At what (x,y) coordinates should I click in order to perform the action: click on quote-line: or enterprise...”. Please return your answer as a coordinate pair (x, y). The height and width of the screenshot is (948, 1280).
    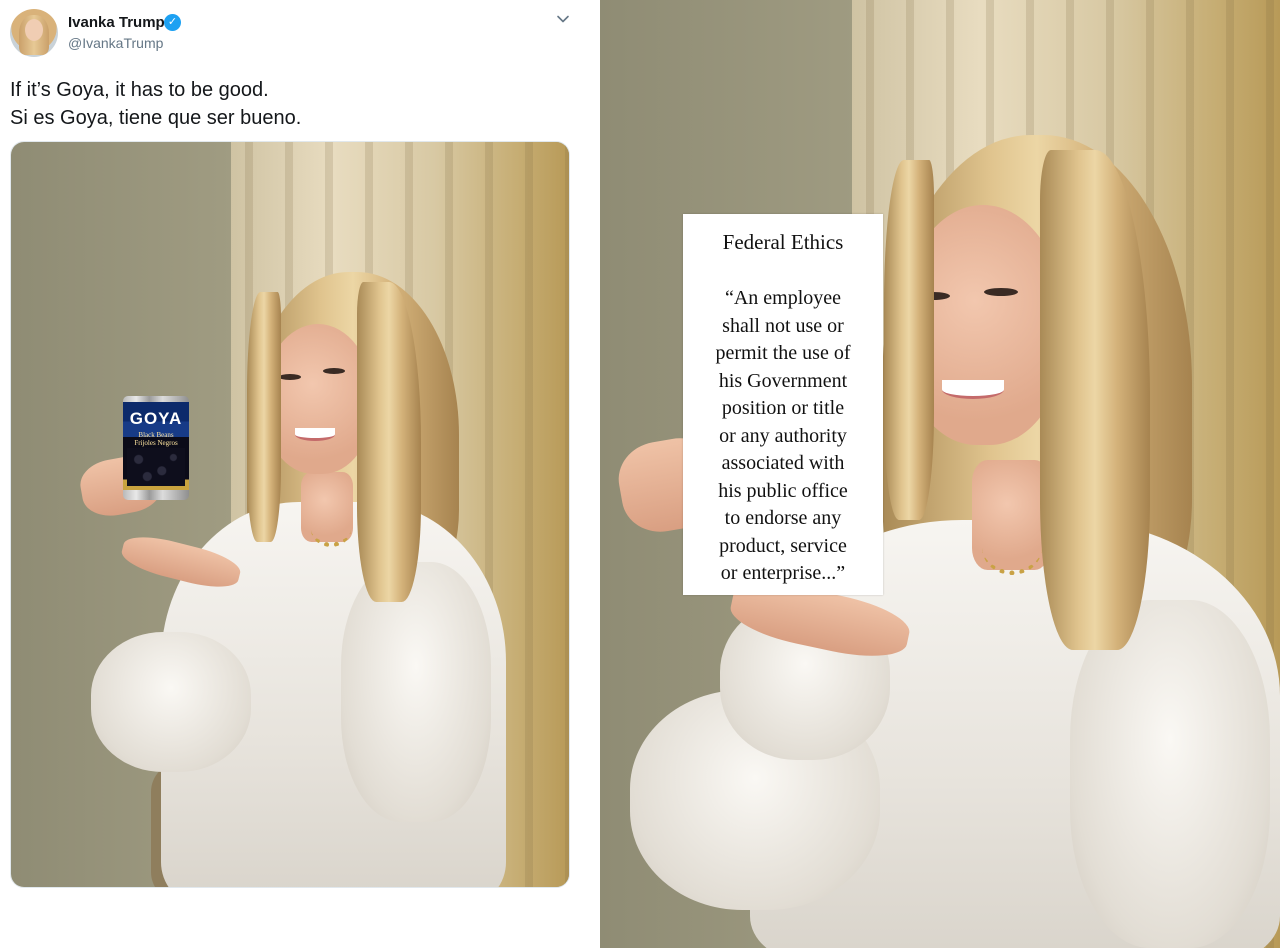
    Looking at the image, I should click on (783, 573).